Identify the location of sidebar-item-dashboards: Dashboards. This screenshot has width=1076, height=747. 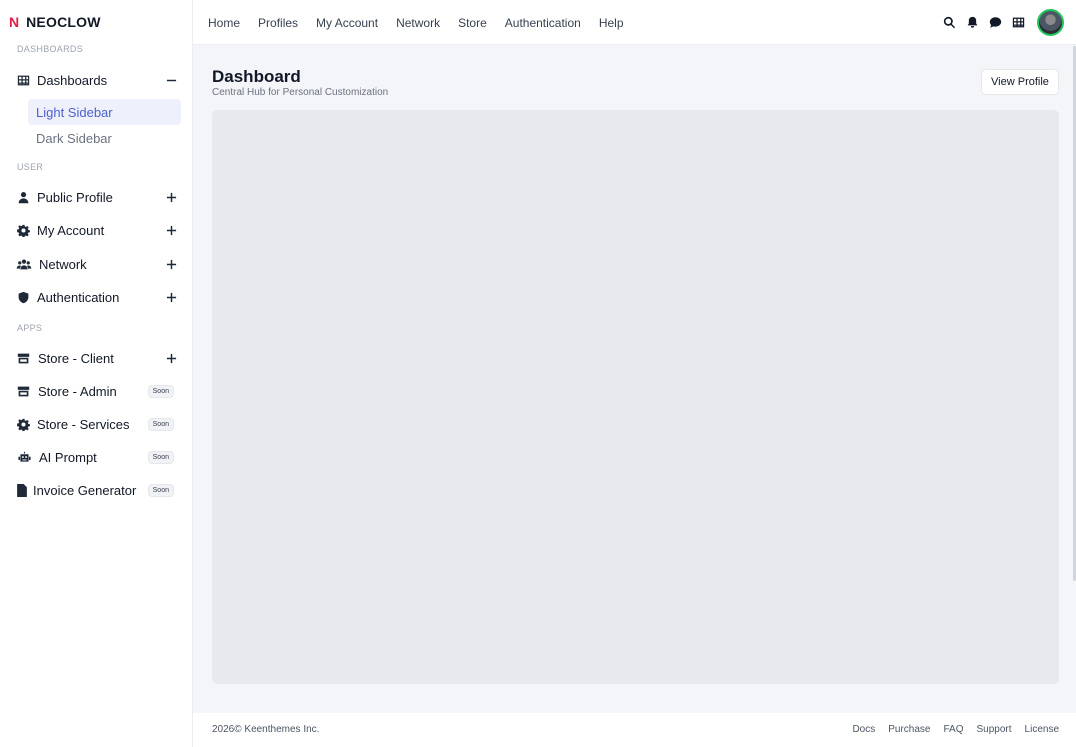
(97, 80).